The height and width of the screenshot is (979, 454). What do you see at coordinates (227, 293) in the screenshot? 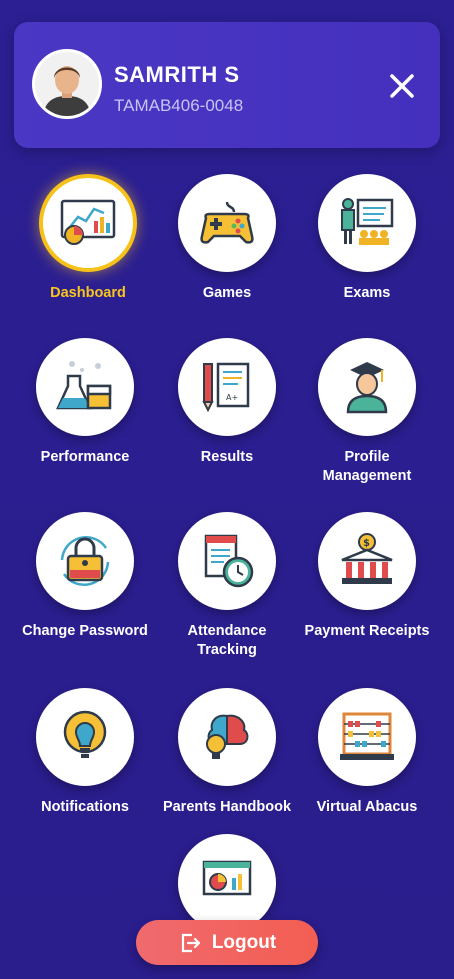
I see `menu-label: Games` at bounding box center [227, 293].